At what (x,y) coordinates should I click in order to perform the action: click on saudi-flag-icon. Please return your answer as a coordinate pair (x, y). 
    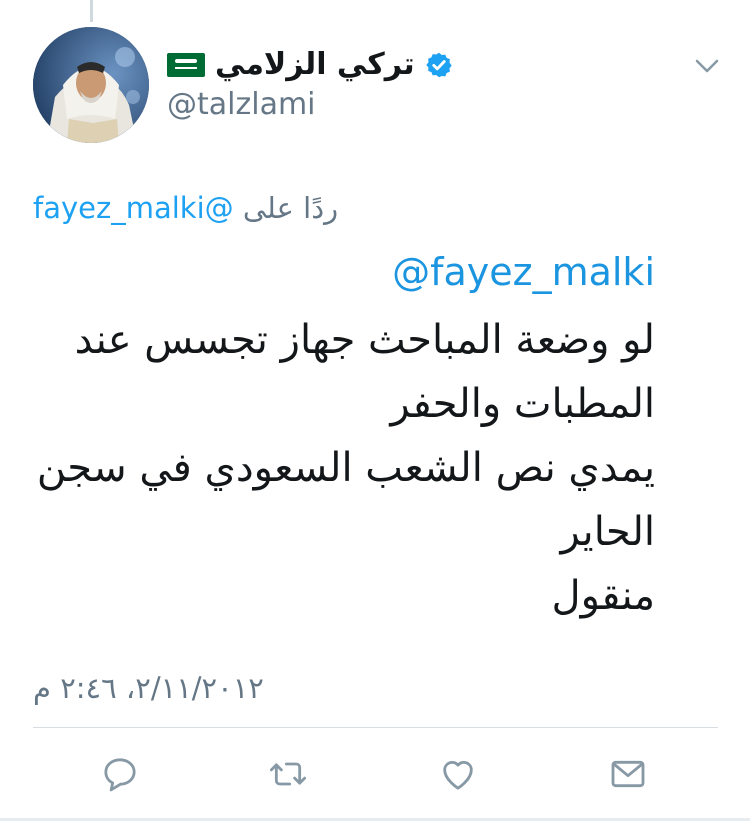
    Looking at the image, I should click on (186, 65).